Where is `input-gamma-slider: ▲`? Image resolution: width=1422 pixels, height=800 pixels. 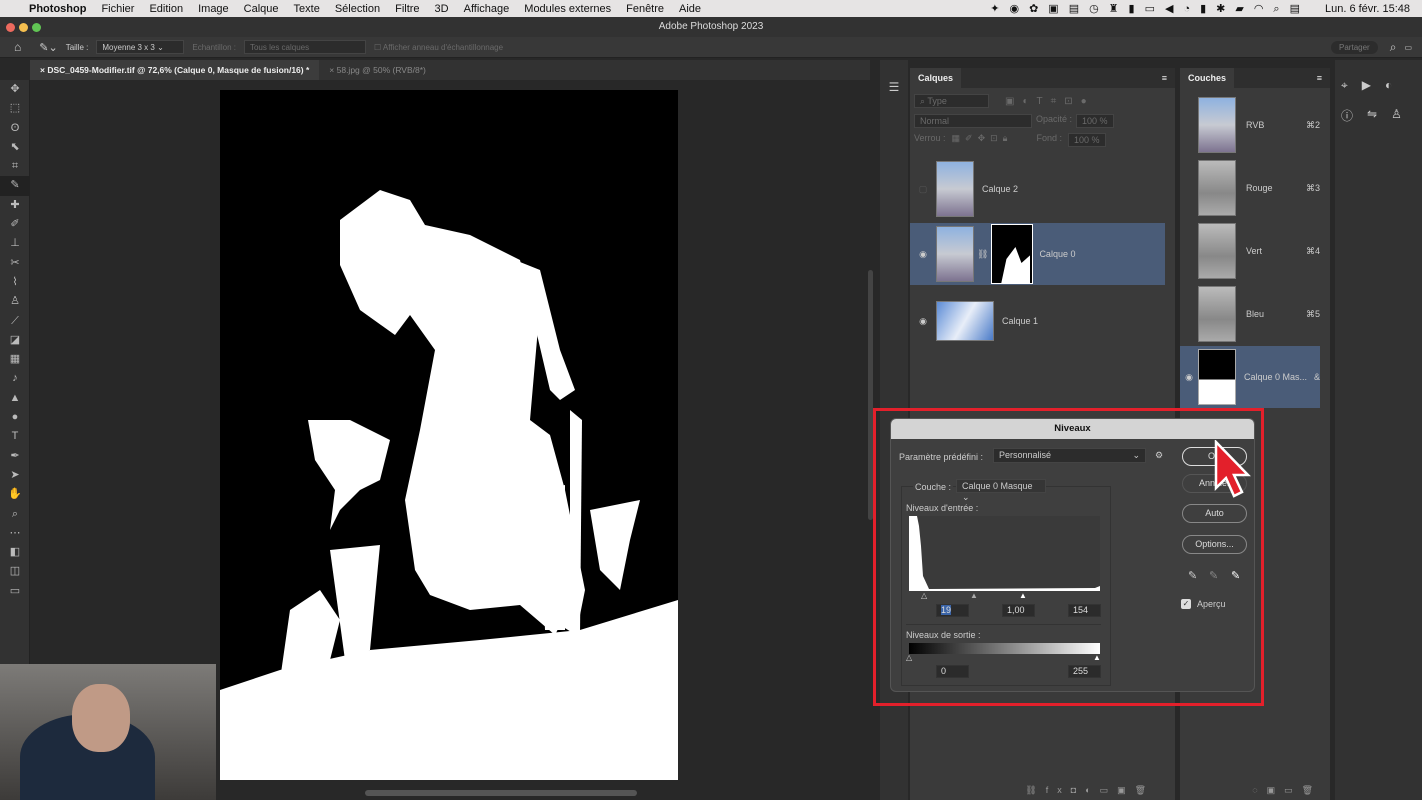 input-gamma-slider: ▲ is located at coordinates (974, 595).